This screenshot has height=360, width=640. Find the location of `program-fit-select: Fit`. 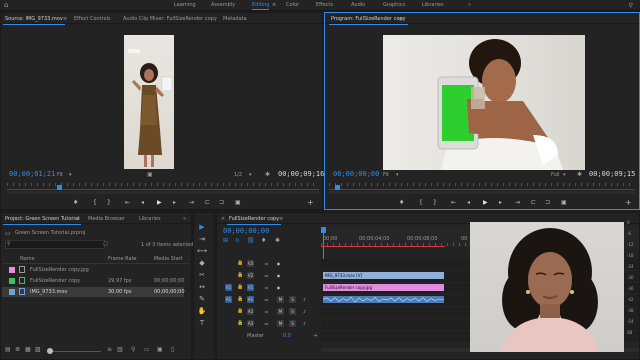

program-fit-select: Fit is located at coordinates (386, 175).